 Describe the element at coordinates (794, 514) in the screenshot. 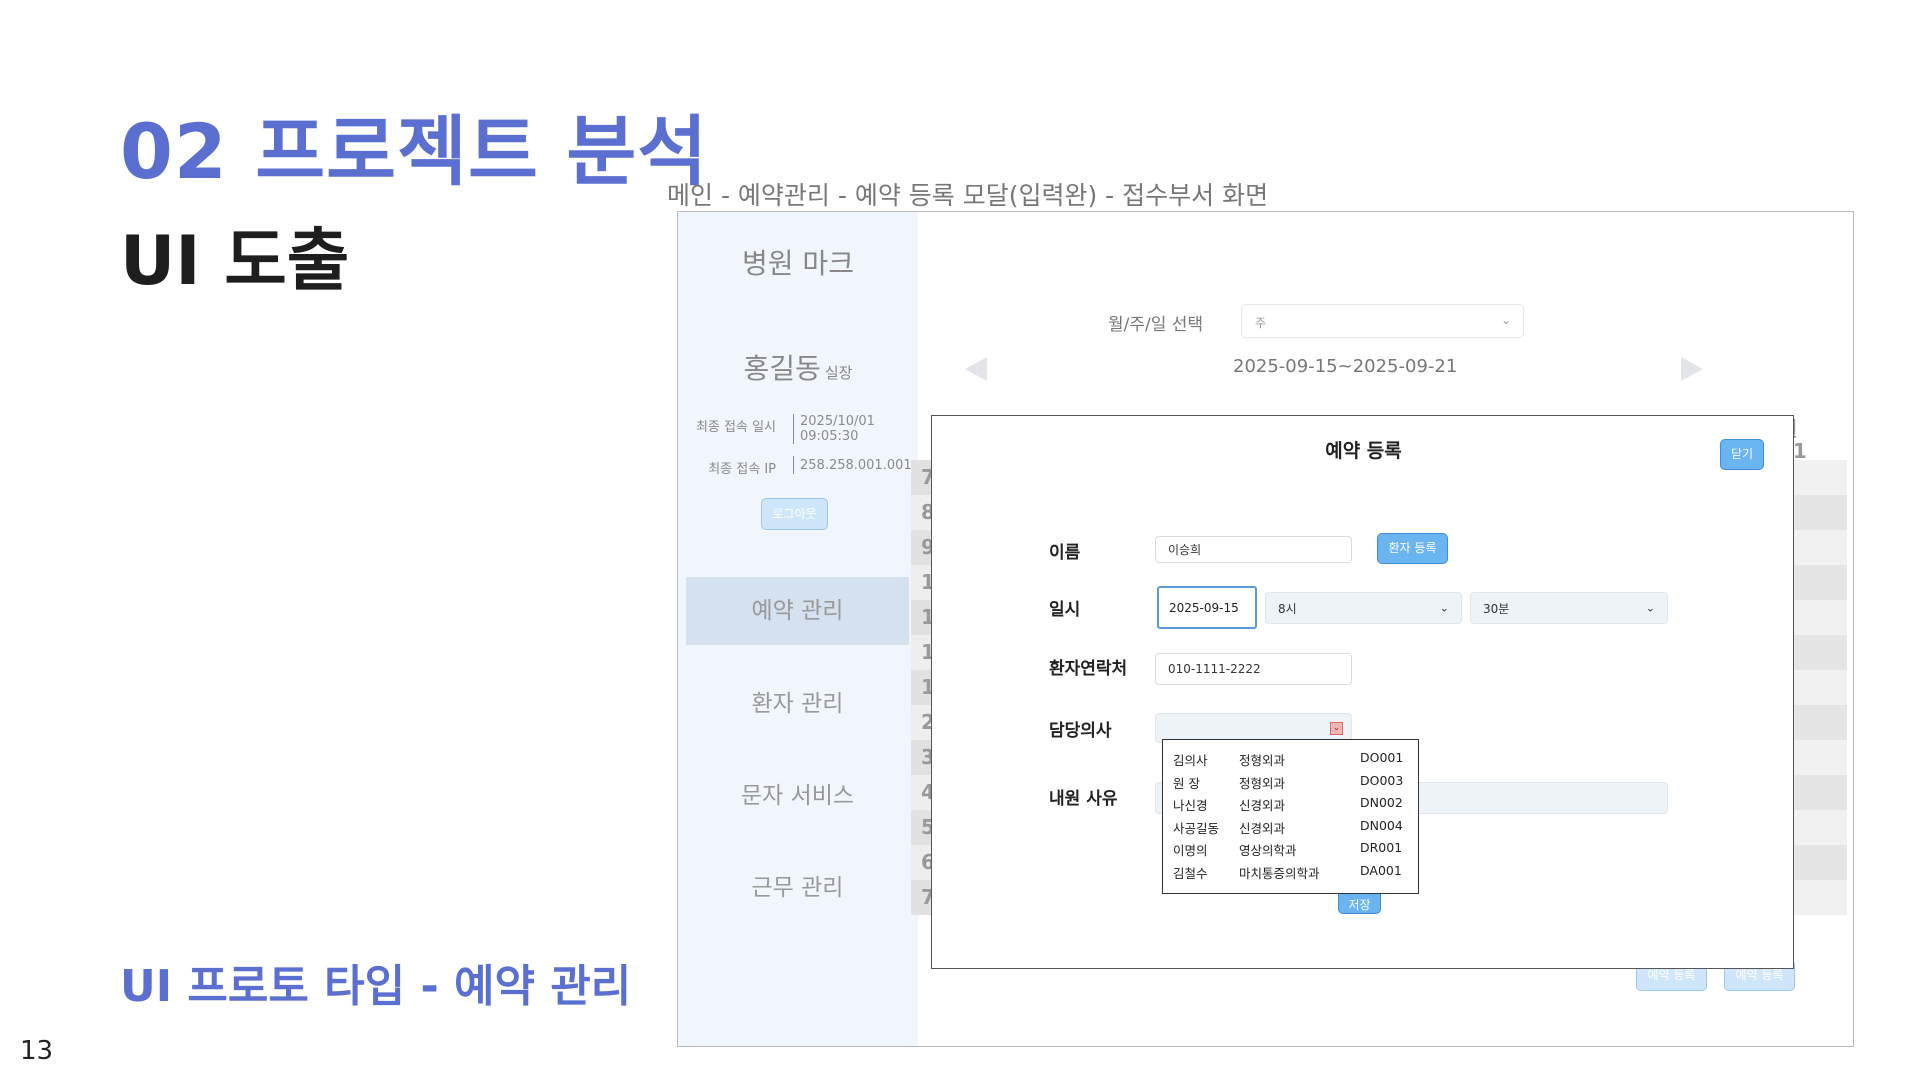

I see `logout-button: 로그아웃` at that location.